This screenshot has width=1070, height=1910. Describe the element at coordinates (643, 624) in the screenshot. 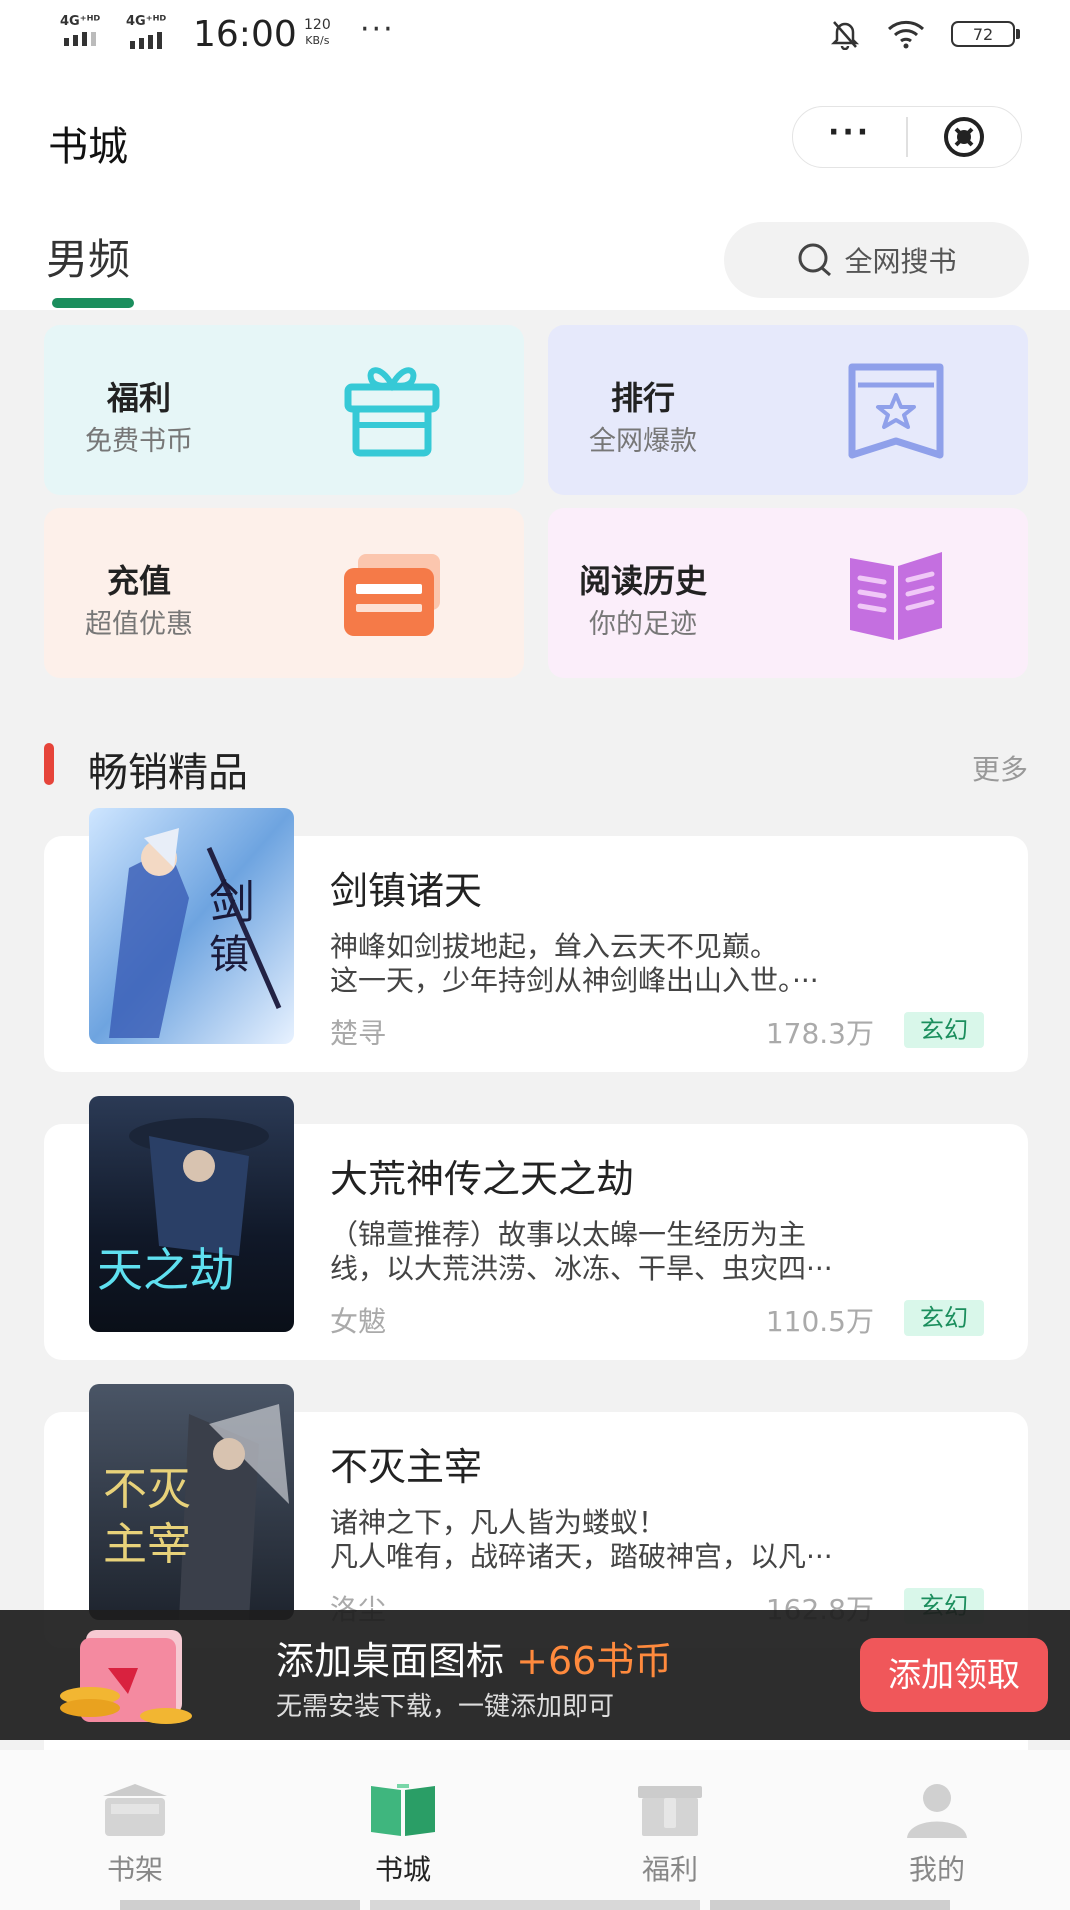

I see `card-subtitle: 你的足迹` at that location.